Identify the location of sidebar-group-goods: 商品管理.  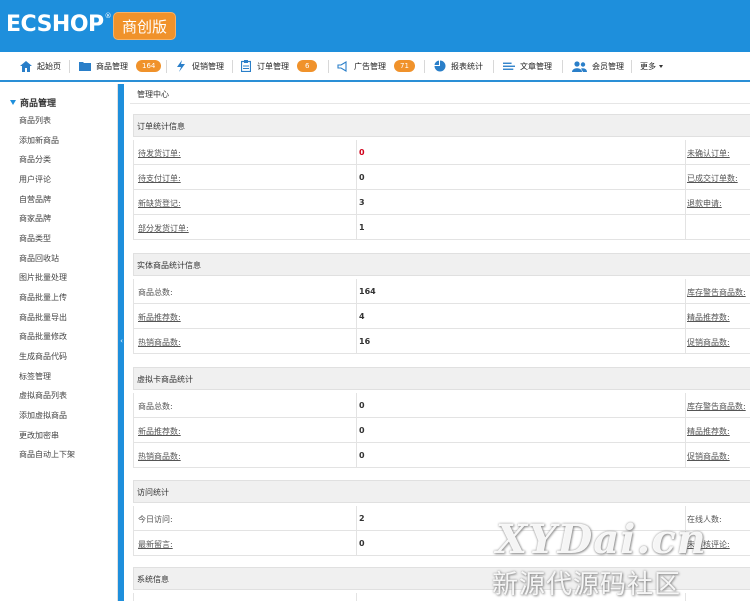
(33, 102).